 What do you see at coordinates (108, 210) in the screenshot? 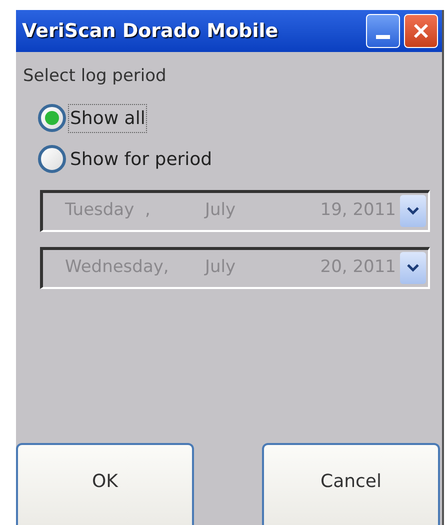
I see `weekday-text: Tuesday ,` at bounding box center [108, 210].